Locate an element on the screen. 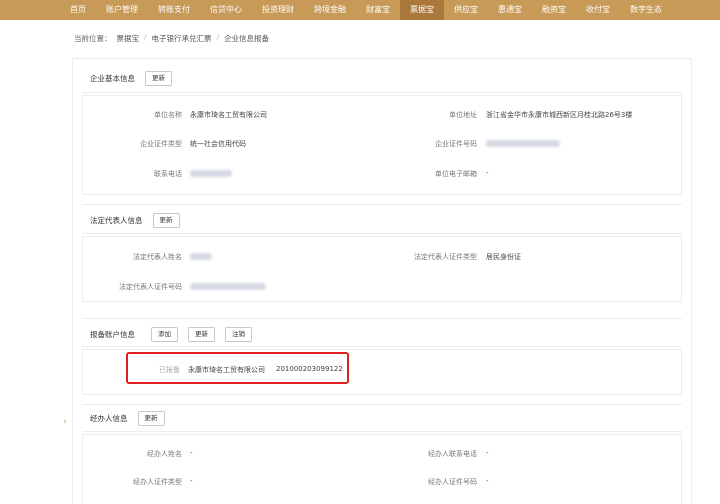 The height and width of the screenshot is (504, 720). agent-update-button: 更新 is located at coordinates (151, 418).